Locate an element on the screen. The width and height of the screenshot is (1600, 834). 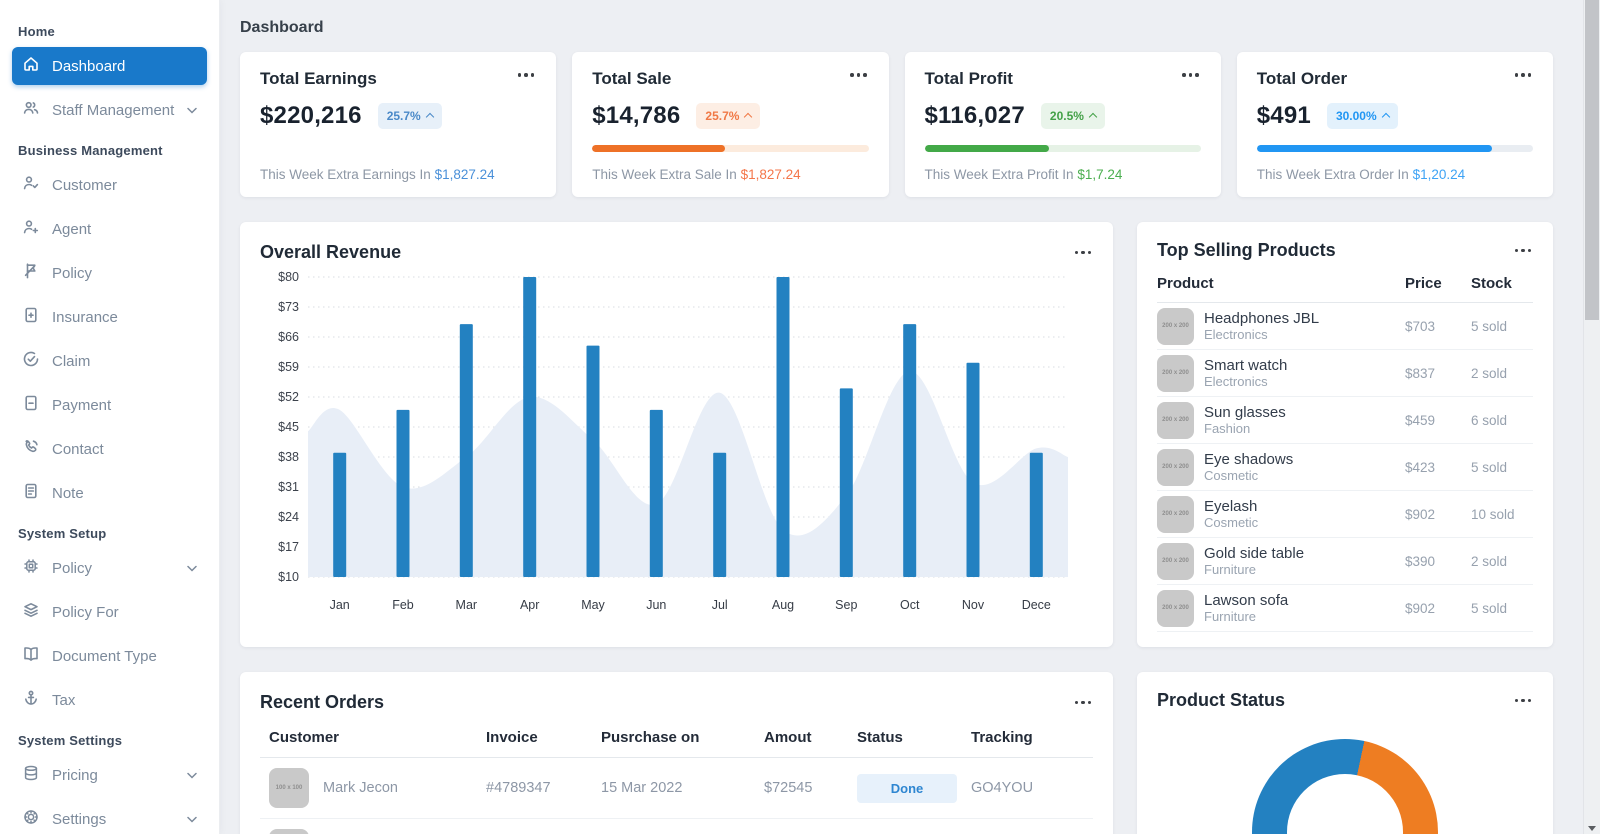
stat-title: Total Profit is located at coordinates (968, 78).